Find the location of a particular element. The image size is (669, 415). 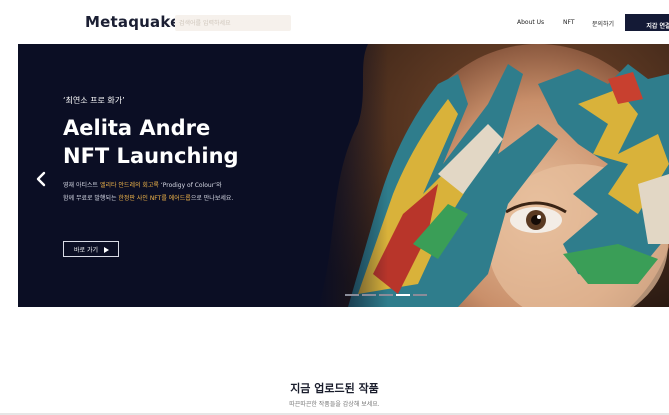

connect-wallet-button: 지갑 연결 is located at coordinates (647, 22).